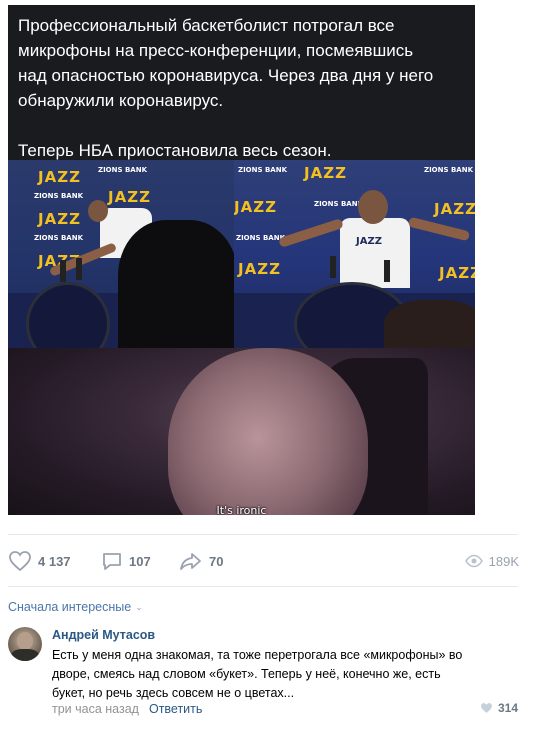 This screenshot has width=535, height=729. Describe the element at coordinates (473, 561) in the screenshot. I see `eye-icon` at that location.